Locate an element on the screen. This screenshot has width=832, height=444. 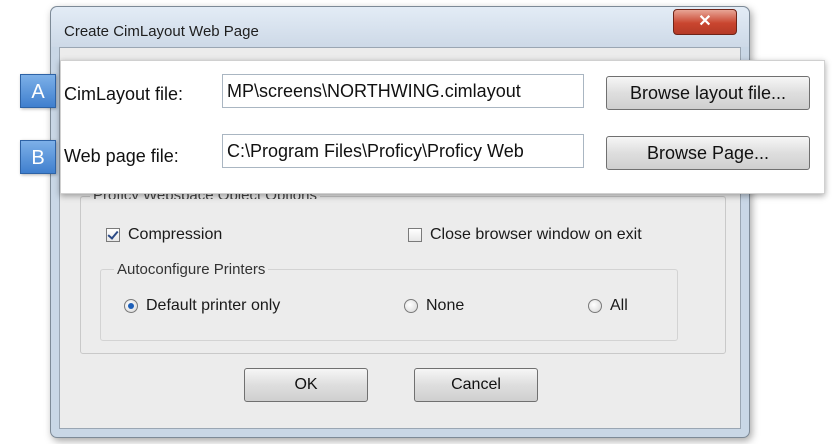
ok-button: OK is located at coordinates (306, 385).